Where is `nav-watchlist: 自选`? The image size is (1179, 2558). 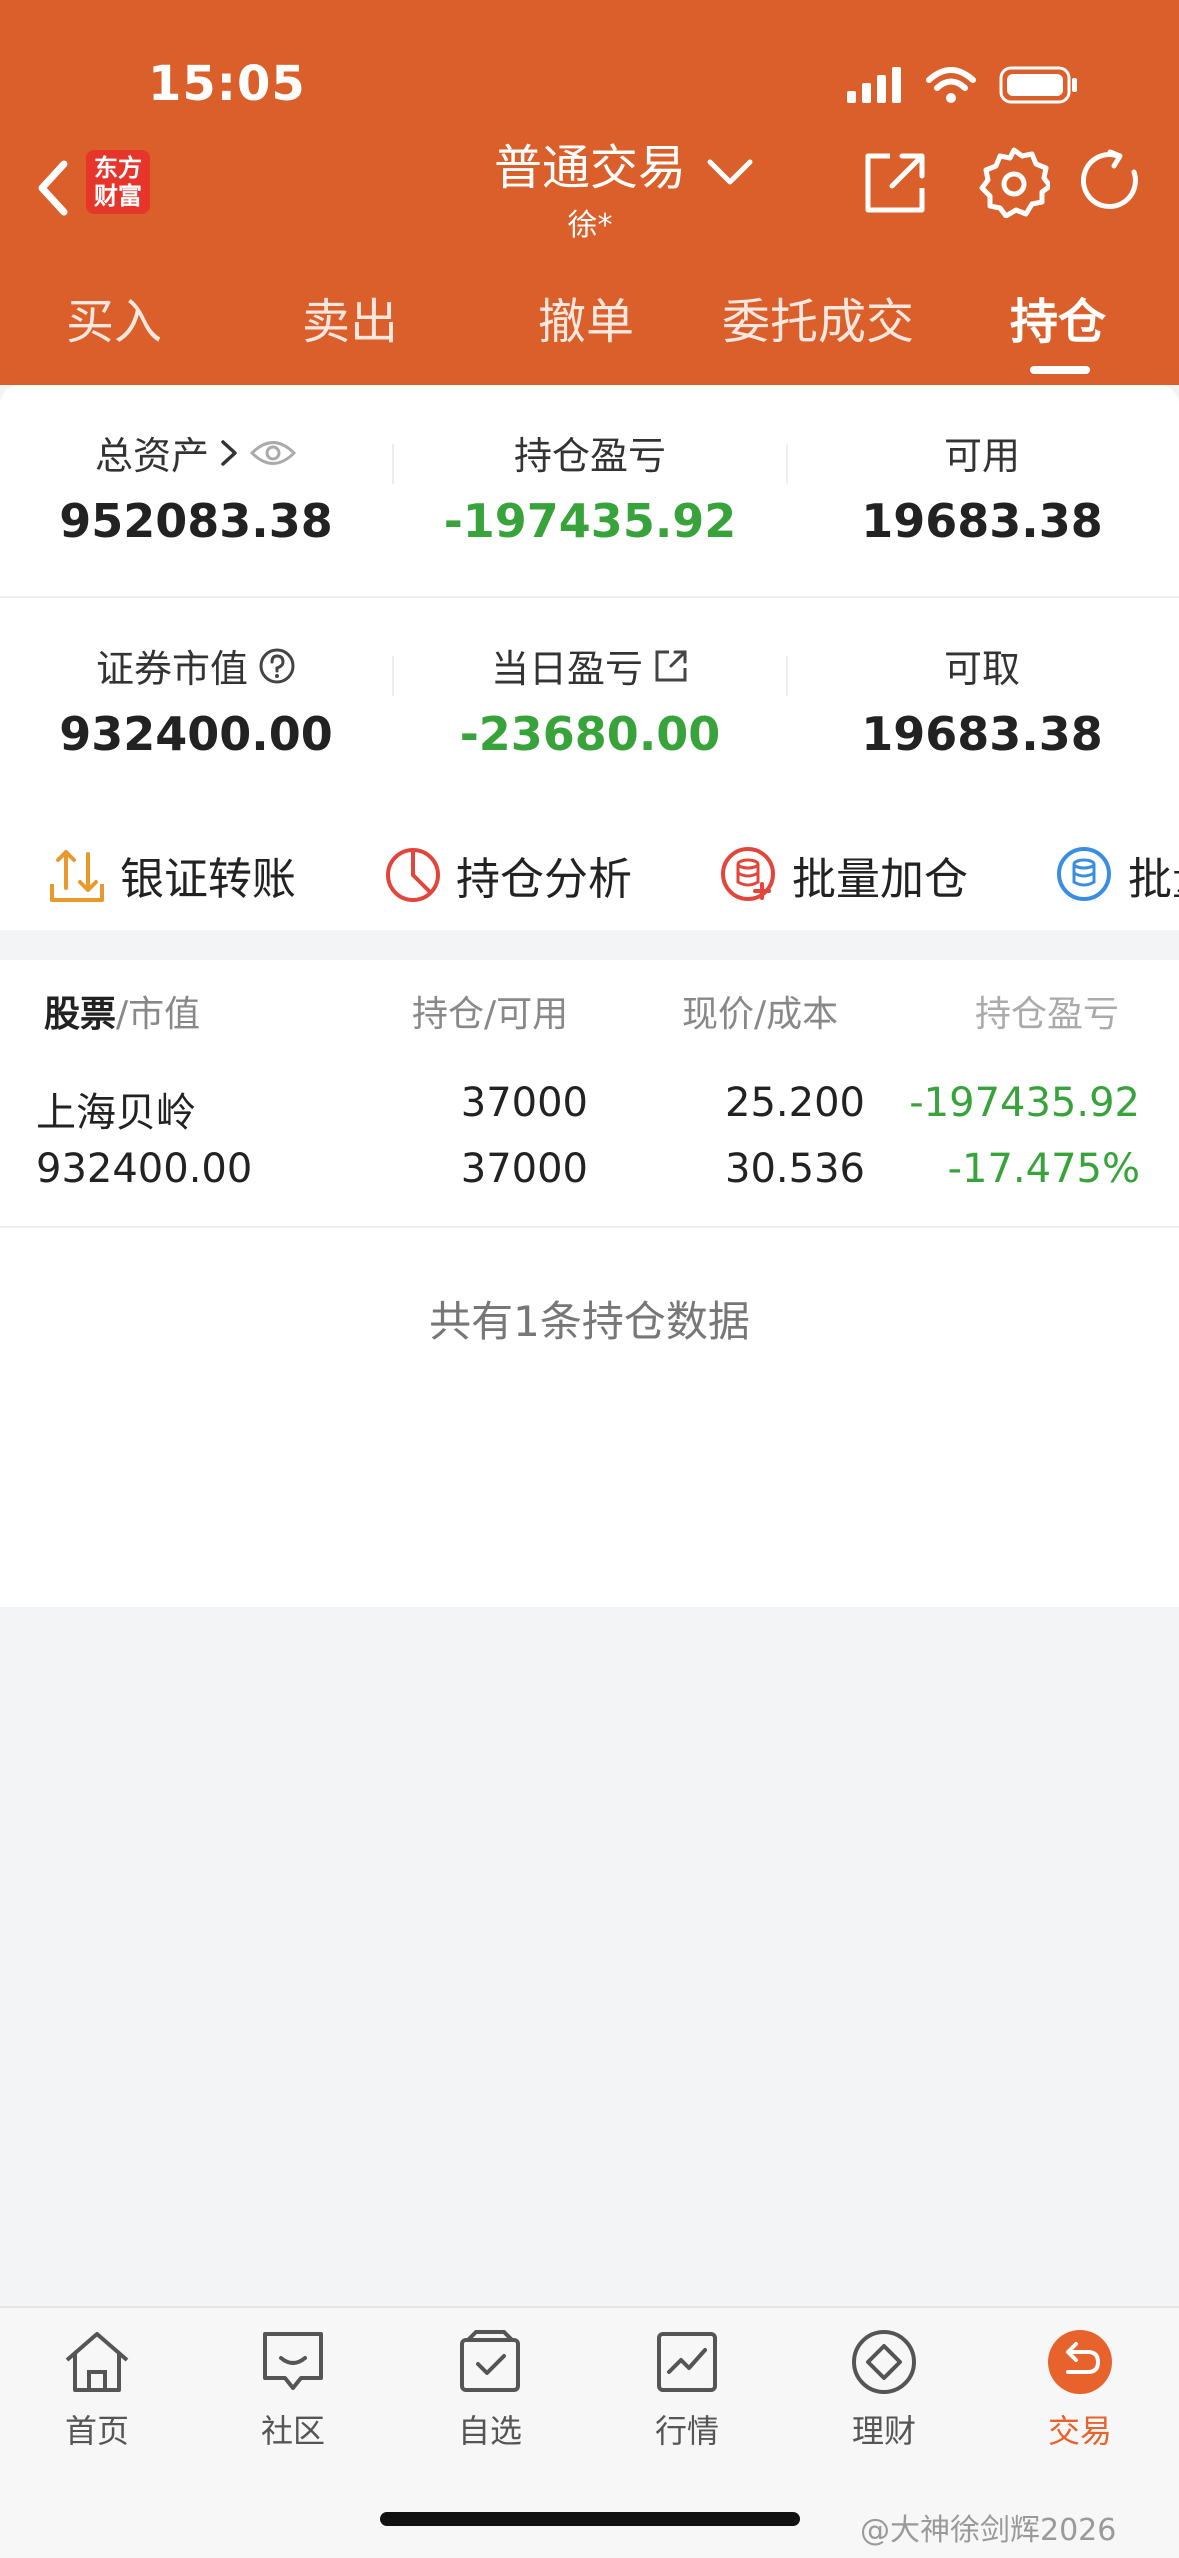
nav-watchlist: 自选 is located at coordinates (490, 2390).